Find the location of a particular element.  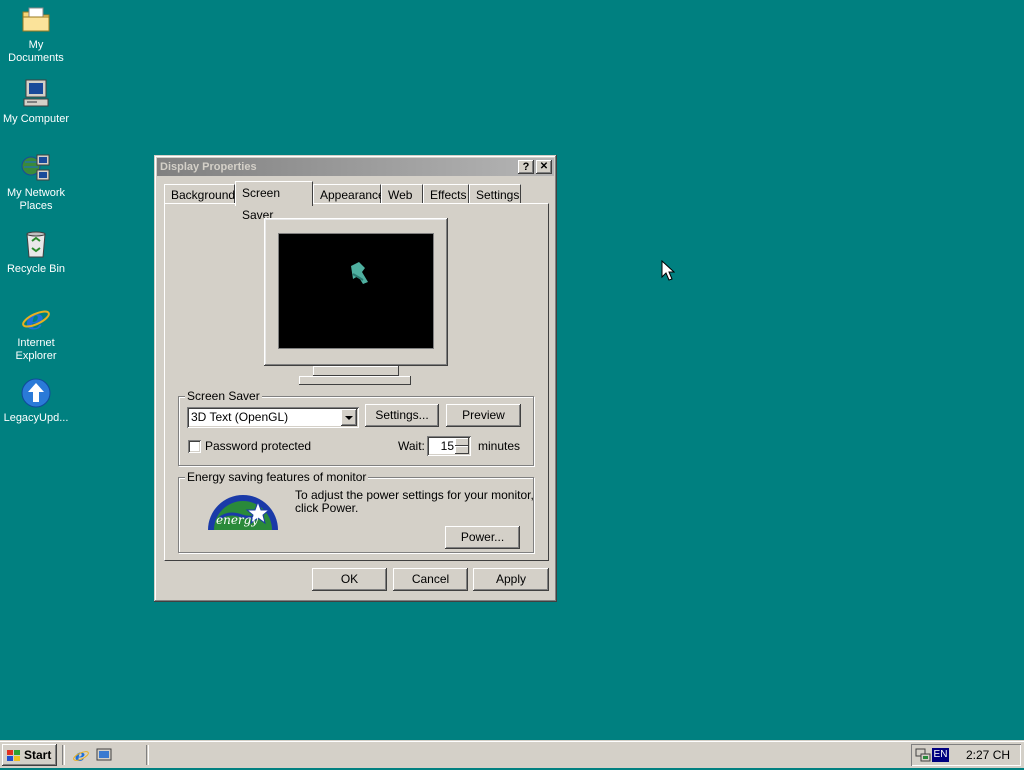

desktop-icon-internet-explorer: e Internet Explorer is located at coordinates (36, 332).